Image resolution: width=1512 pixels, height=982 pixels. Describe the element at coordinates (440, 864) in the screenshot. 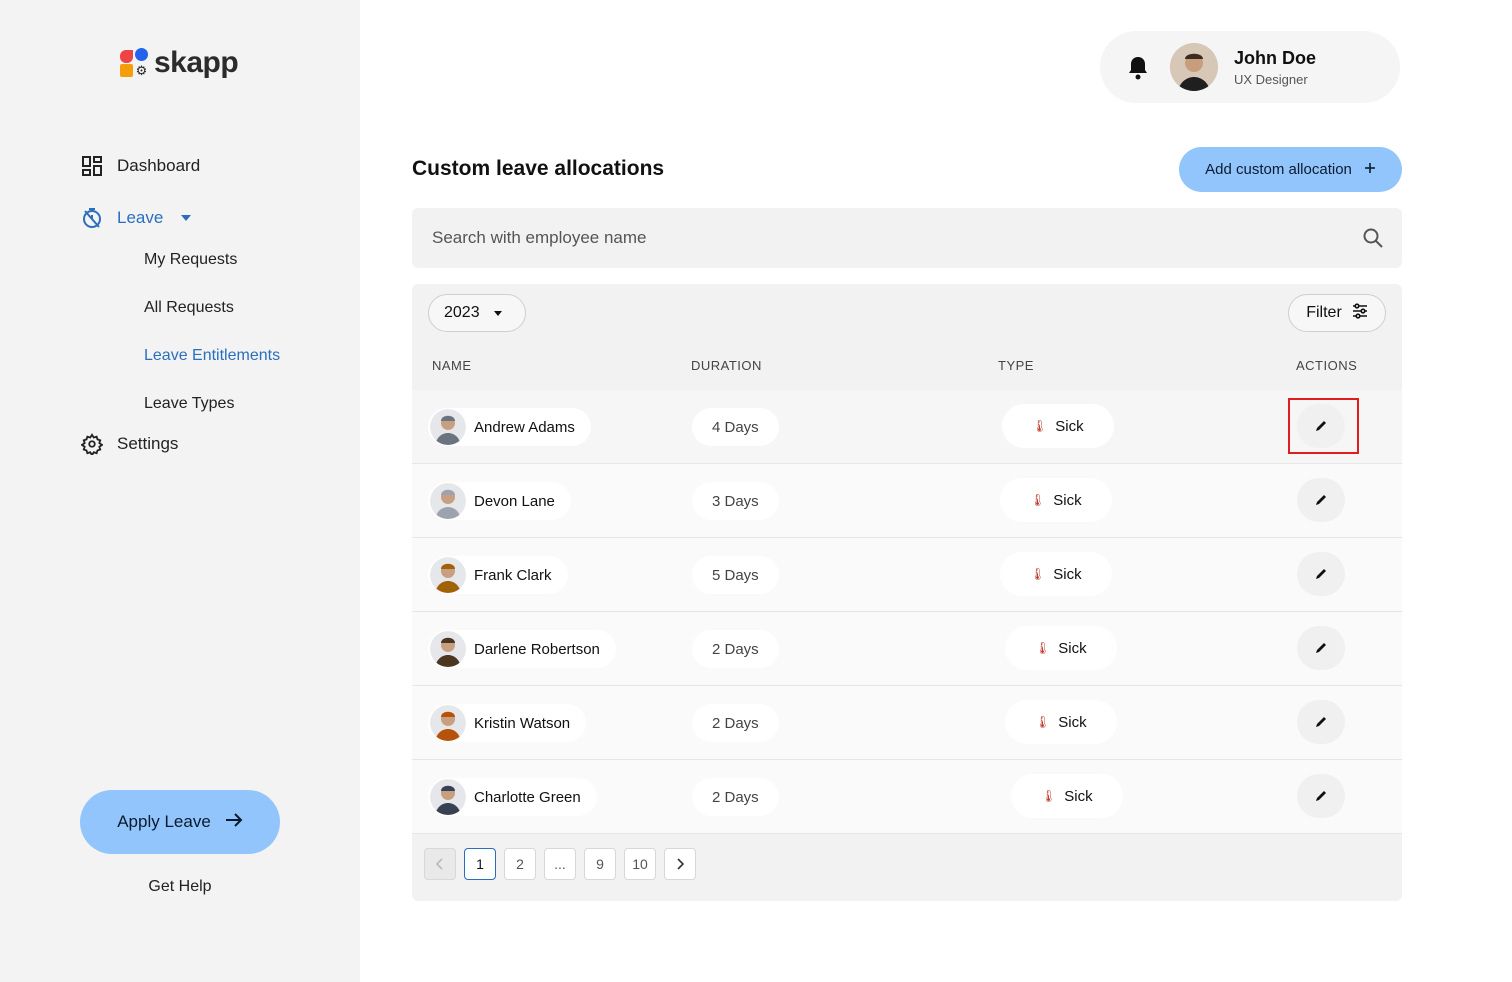

I see `prev-page-button` at that location.